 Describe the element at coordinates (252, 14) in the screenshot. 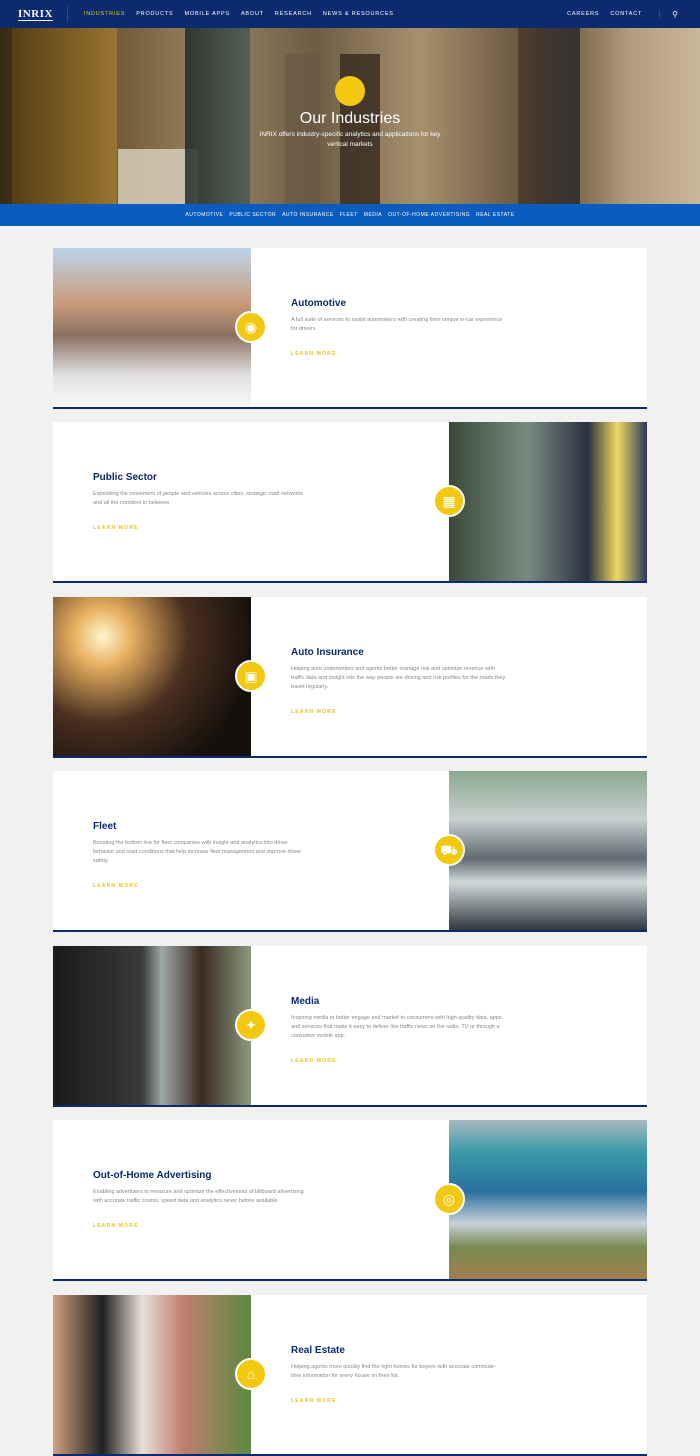

I see `nav-about: ABOUT` at that location.